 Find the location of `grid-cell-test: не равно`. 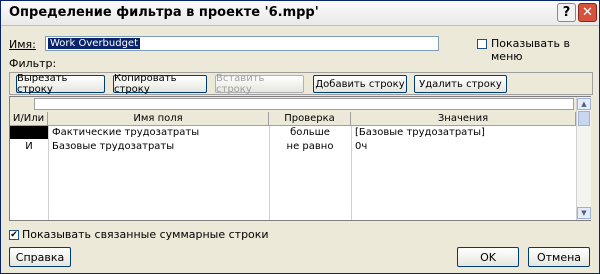

grid-cell-test: не равно is located at coordinates (310, 146).